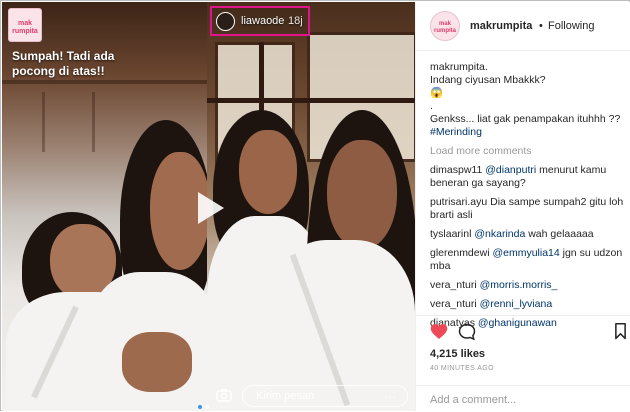  I want to click on camera-icon, so click(224, 395).